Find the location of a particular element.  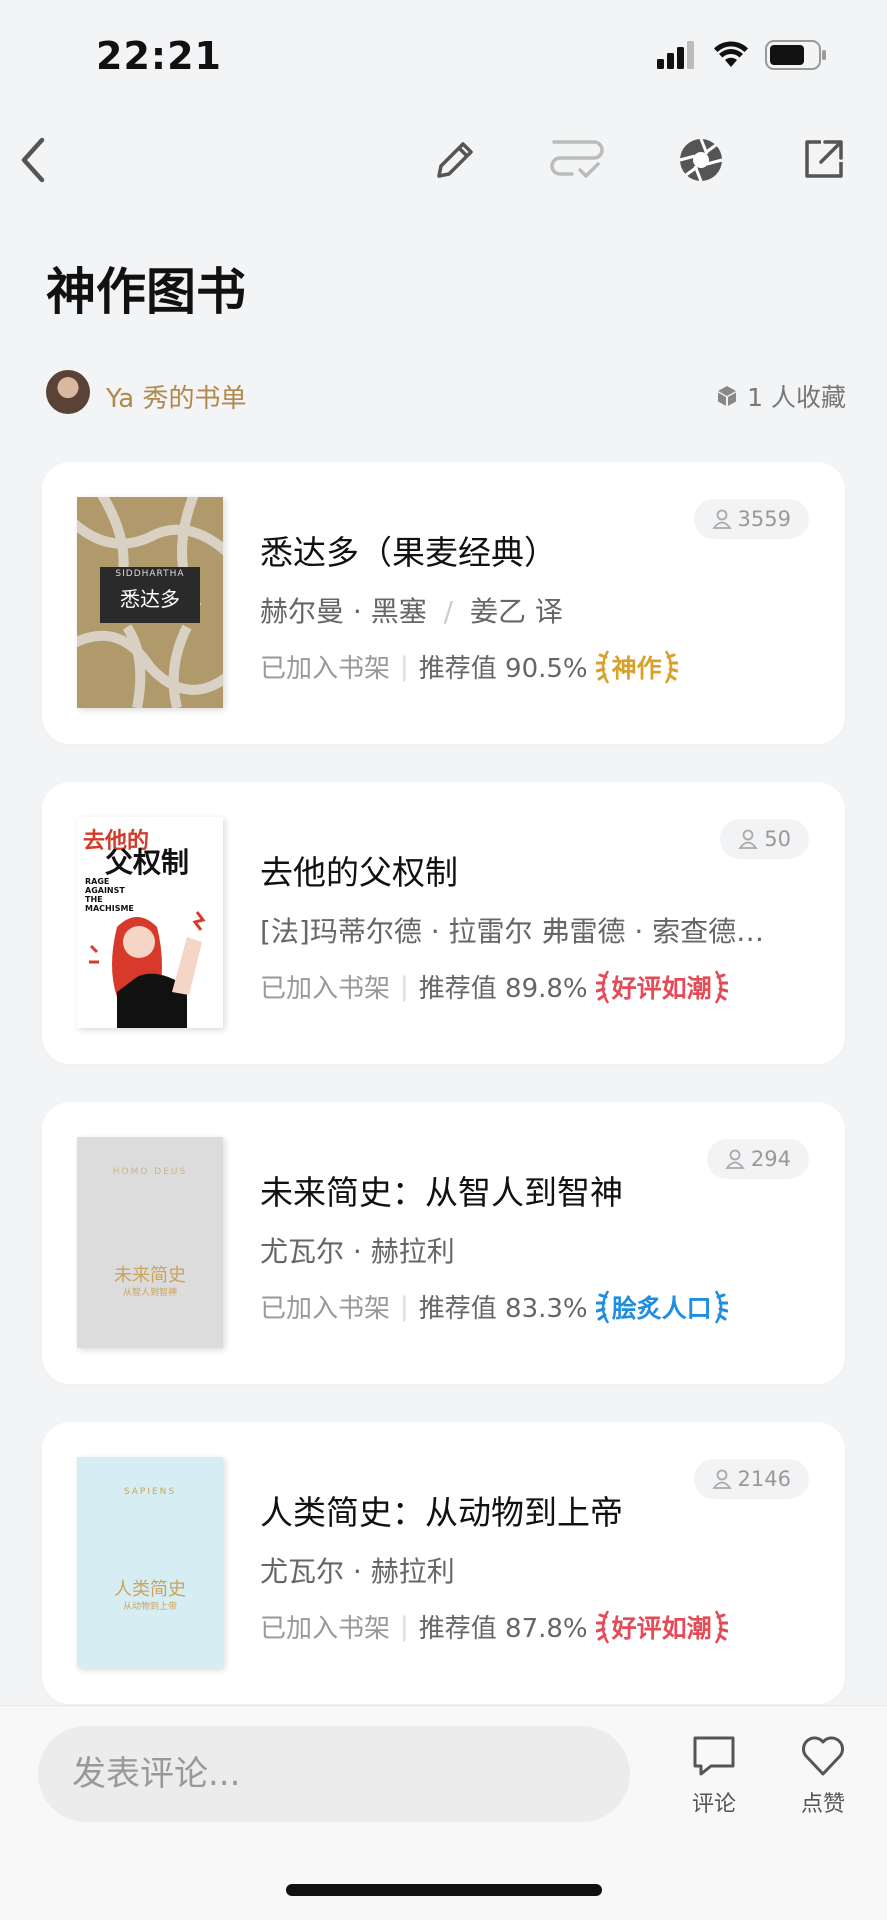

checklist-icon is located at coordinates (577, 159).